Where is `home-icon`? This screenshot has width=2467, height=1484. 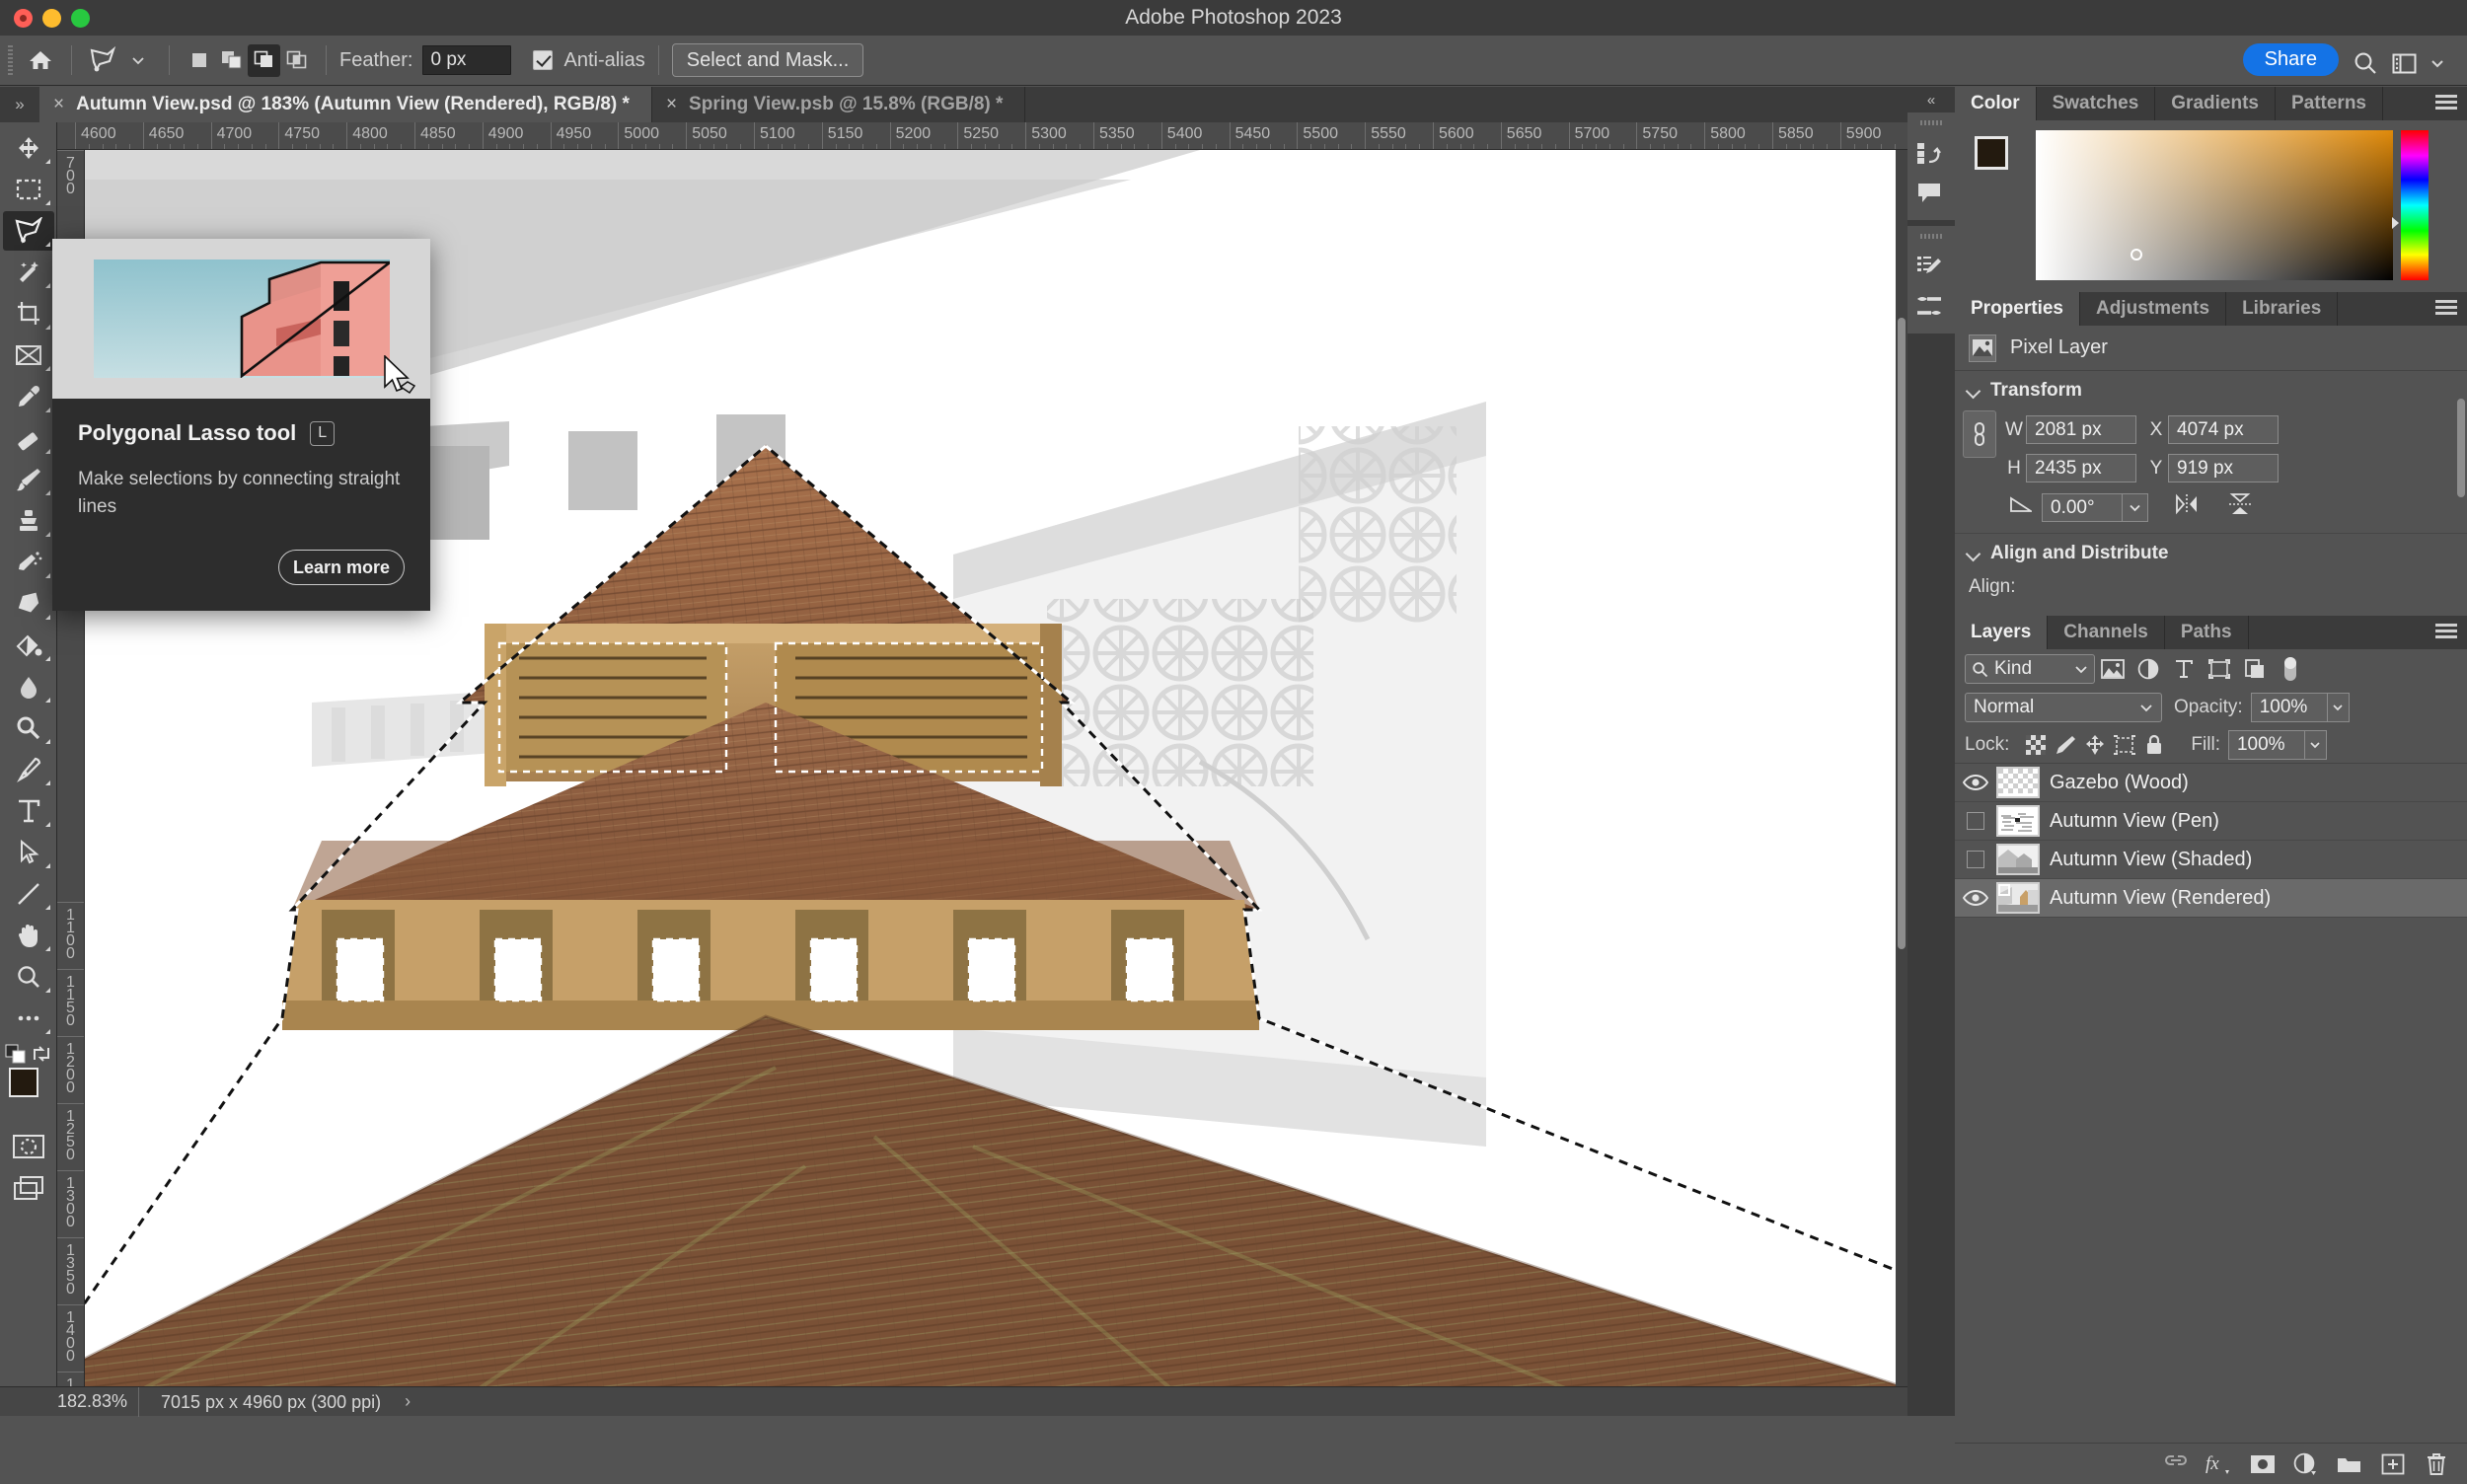 home-icon is located at coordinates (40, 60).